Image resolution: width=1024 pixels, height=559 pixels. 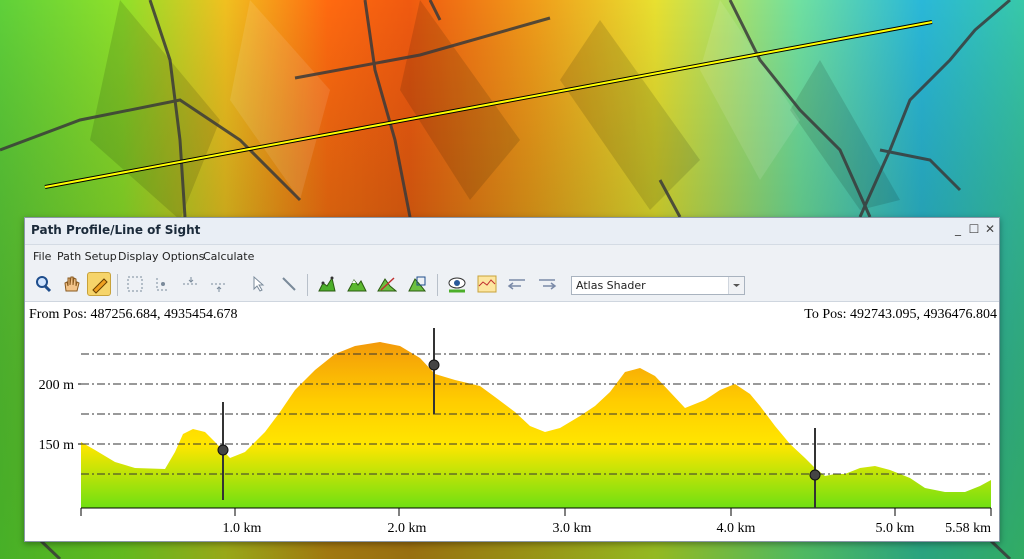 What do you see at coordinates (407, 528) in the screenshot?
I see `x-tick-2km: 2.0 km` at bounding box center [407, 528].